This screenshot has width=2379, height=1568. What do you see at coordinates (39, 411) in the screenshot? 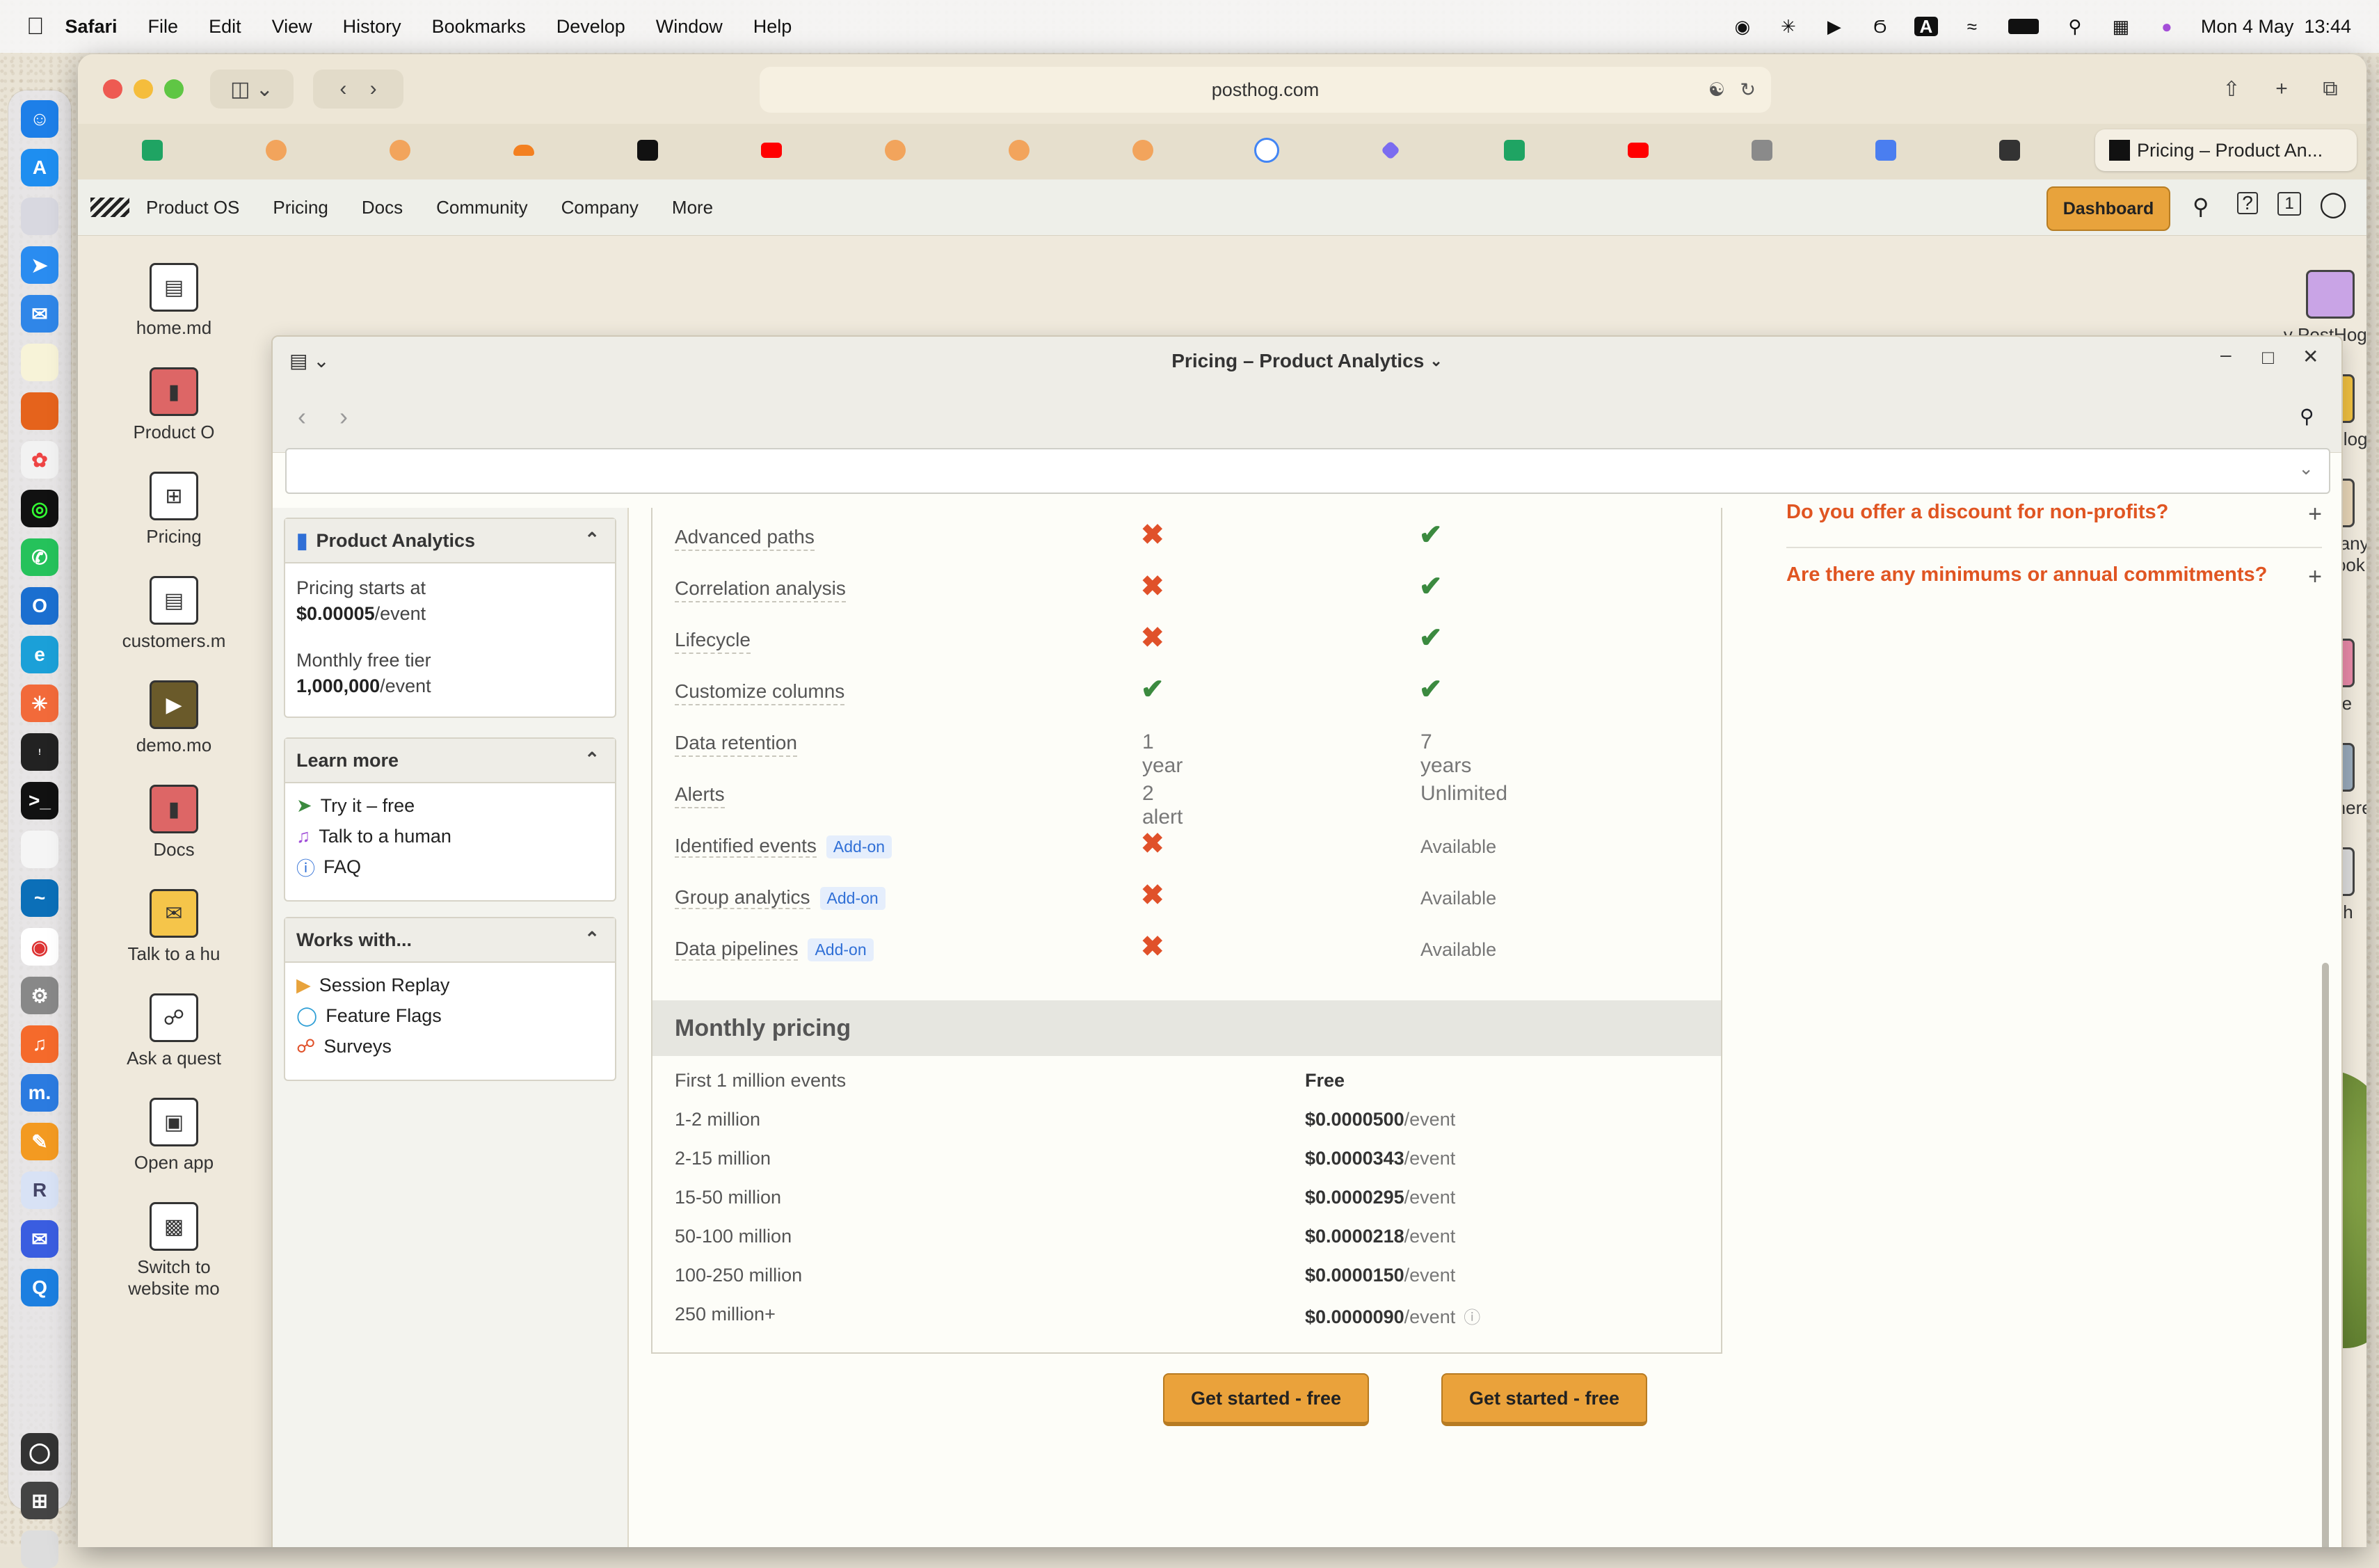
I see `firefox-icon` at bounding box center [39, 411].